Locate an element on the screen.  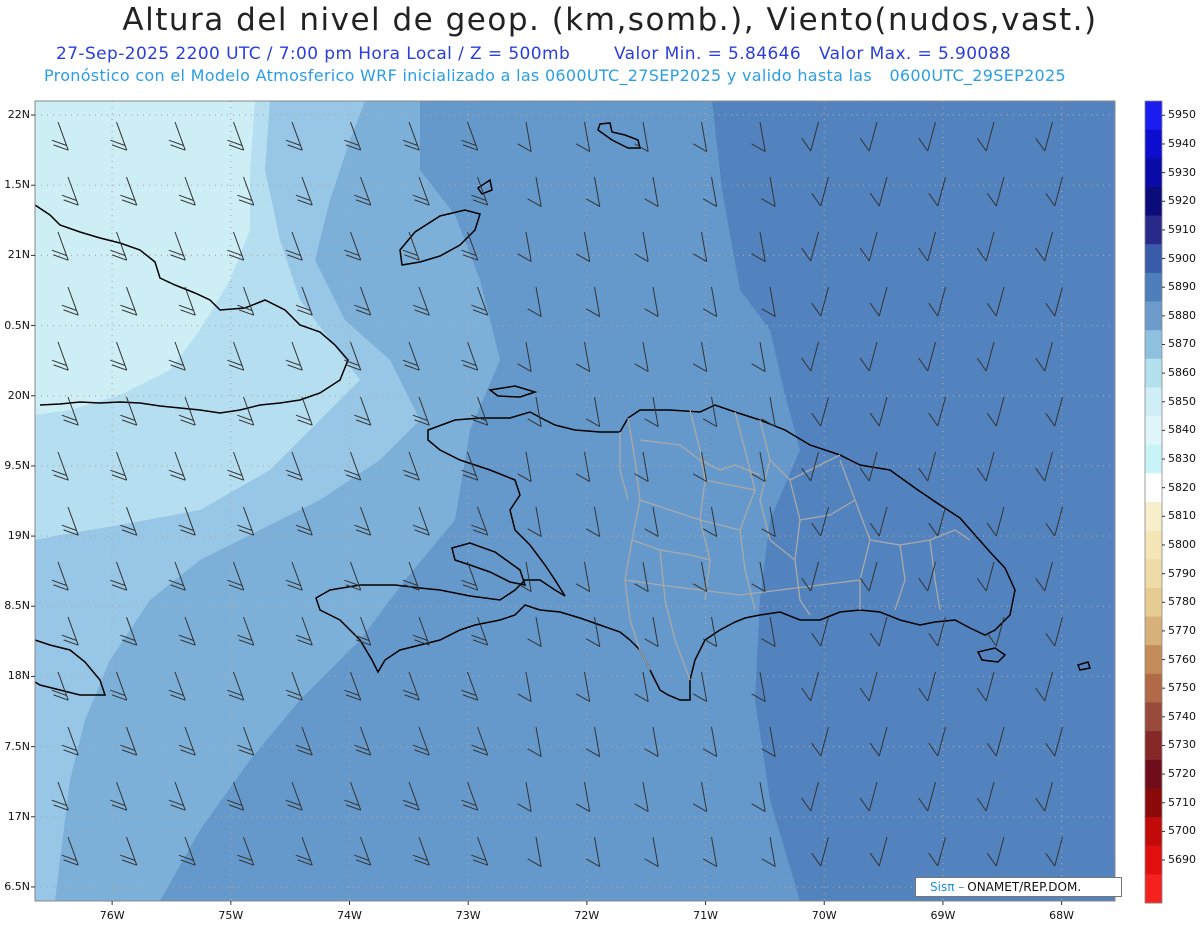
colorbar-label: 5740 is located at coordinates (1182, 716).